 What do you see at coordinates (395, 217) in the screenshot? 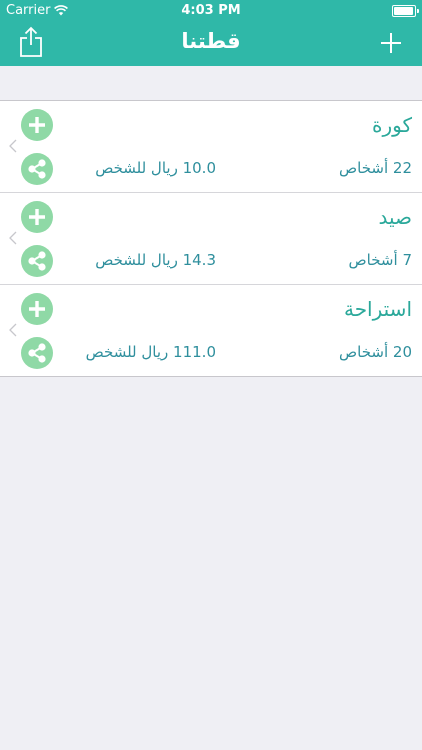
I see `group-name: صيد` at bounding box center [395, 217].